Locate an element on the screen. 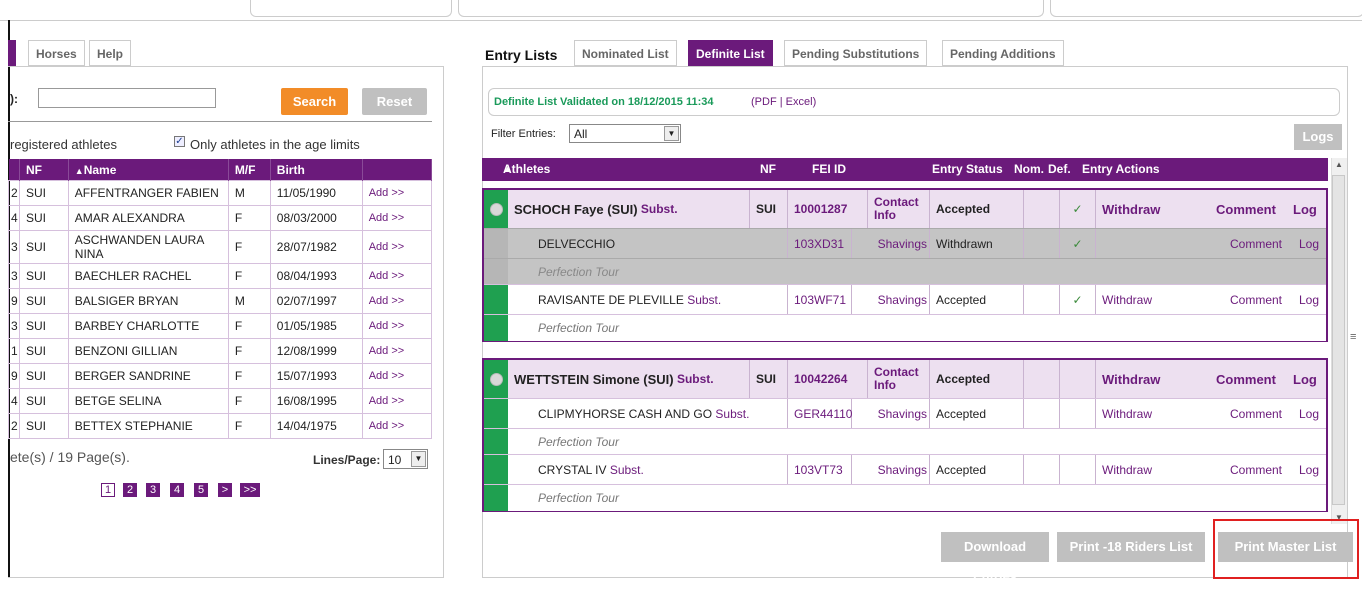 Image resolution: width=1362 pixels, height=592 pixels. page-link: 5 is located at coordinates (201, 490).